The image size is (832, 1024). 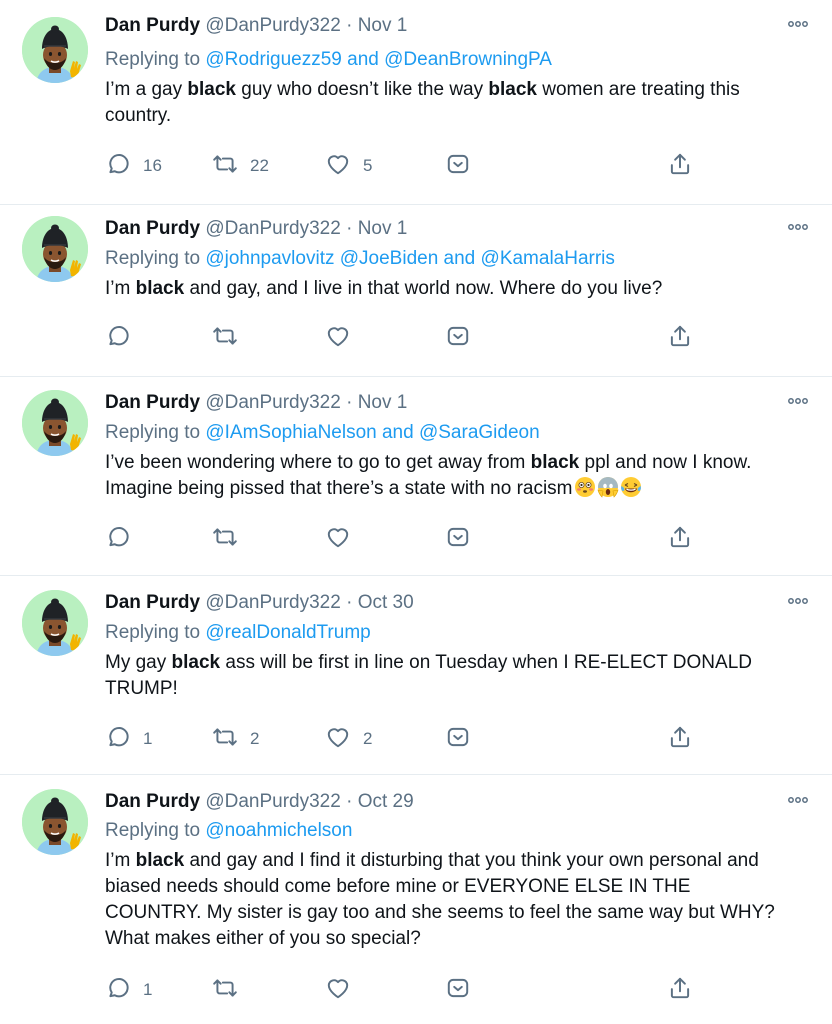 What do you see at coordinates (368, 165) in the screenshot?
I see `like-count: 5` at bounding box center [368, 165].